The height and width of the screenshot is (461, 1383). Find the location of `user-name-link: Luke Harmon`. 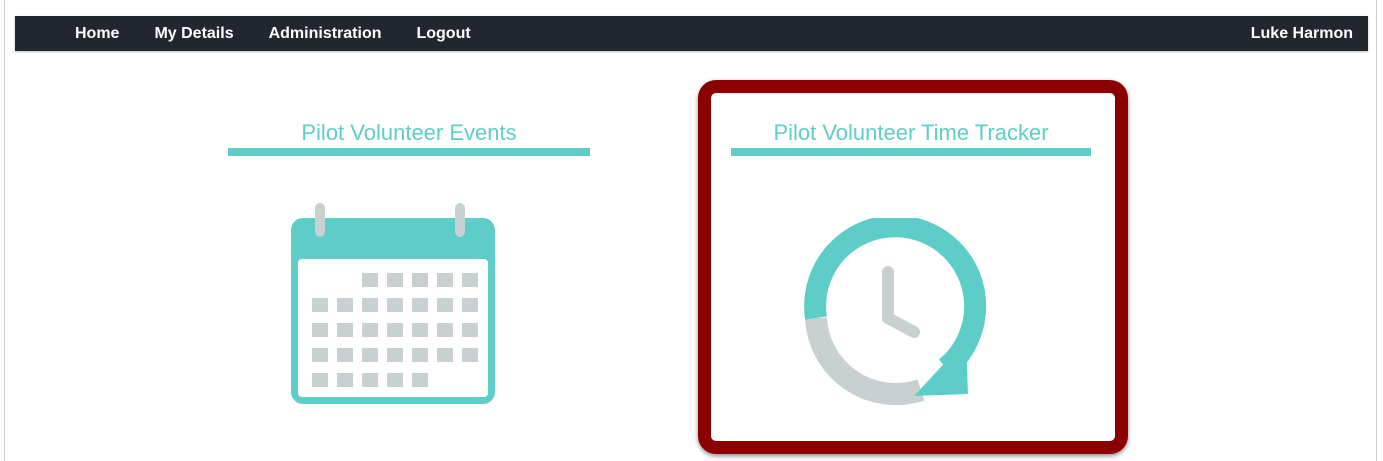

user-name-link: Luke Harmon is located at coordinates (1302, 34).